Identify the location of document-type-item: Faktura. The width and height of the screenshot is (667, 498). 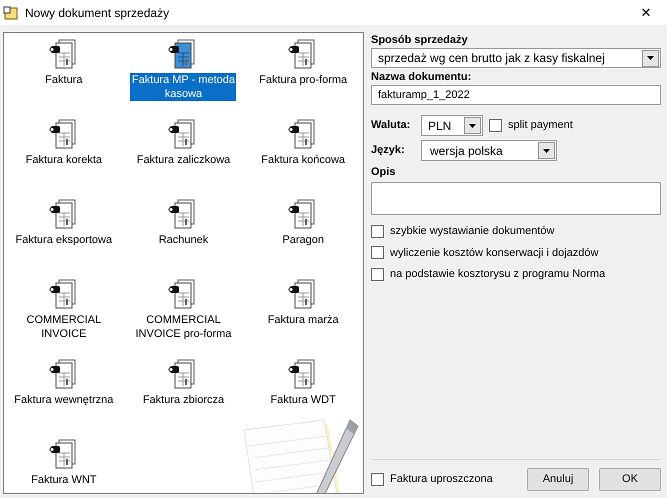
(64, 80).